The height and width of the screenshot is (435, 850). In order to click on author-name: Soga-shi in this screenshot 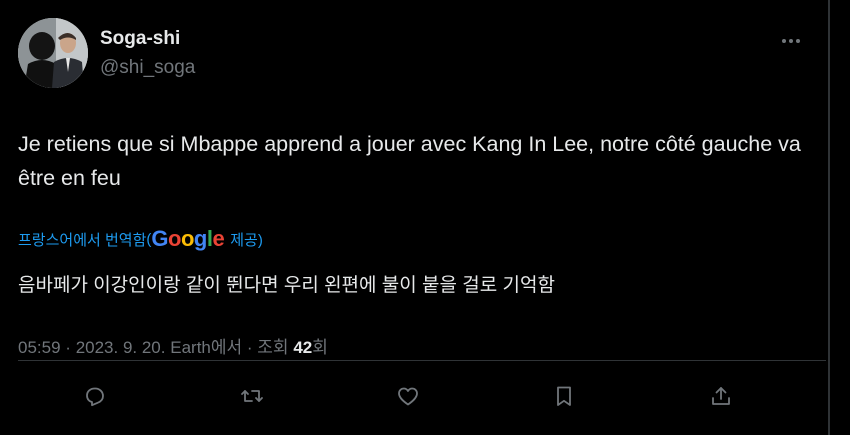, I will do `click(140, 39)`.